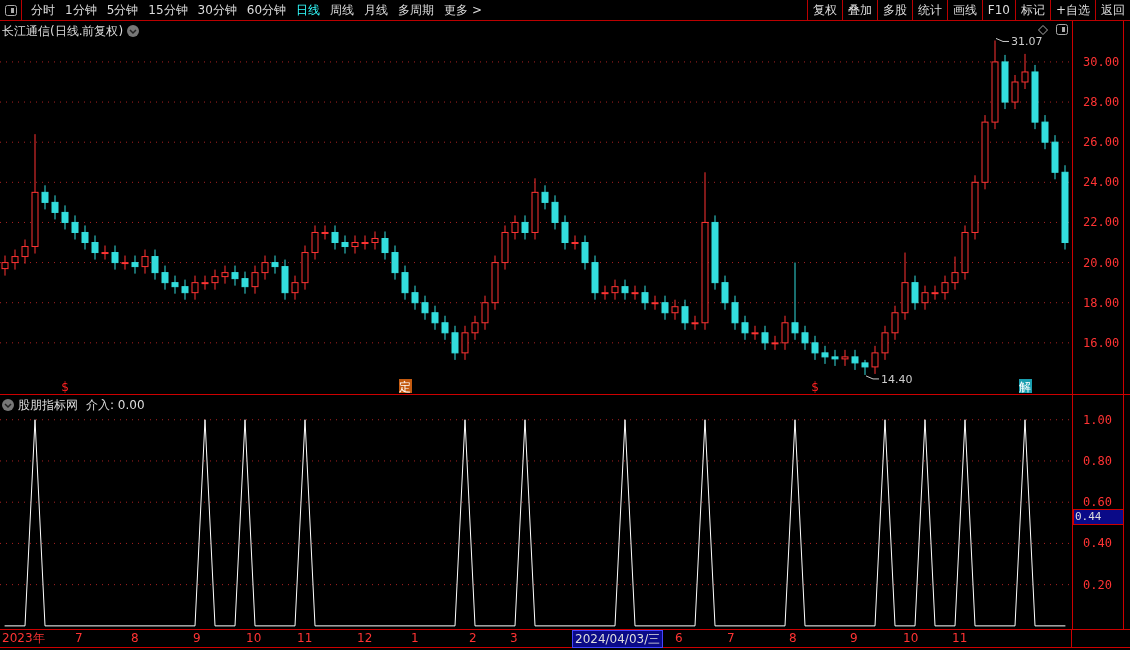  I want to click on axis-tick-label: 22.00, so click(1101, 223).